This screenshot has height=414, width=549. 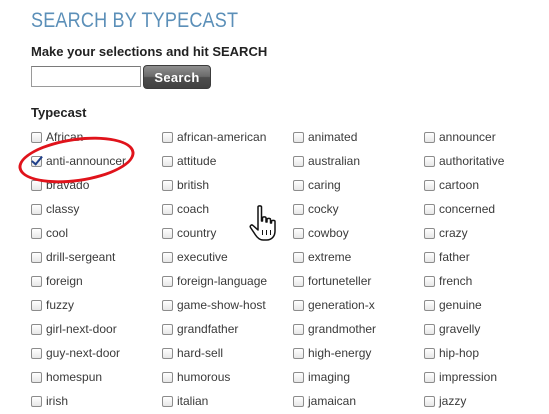 I want to click on typecast-option: italian, so click(x=227, y=401).